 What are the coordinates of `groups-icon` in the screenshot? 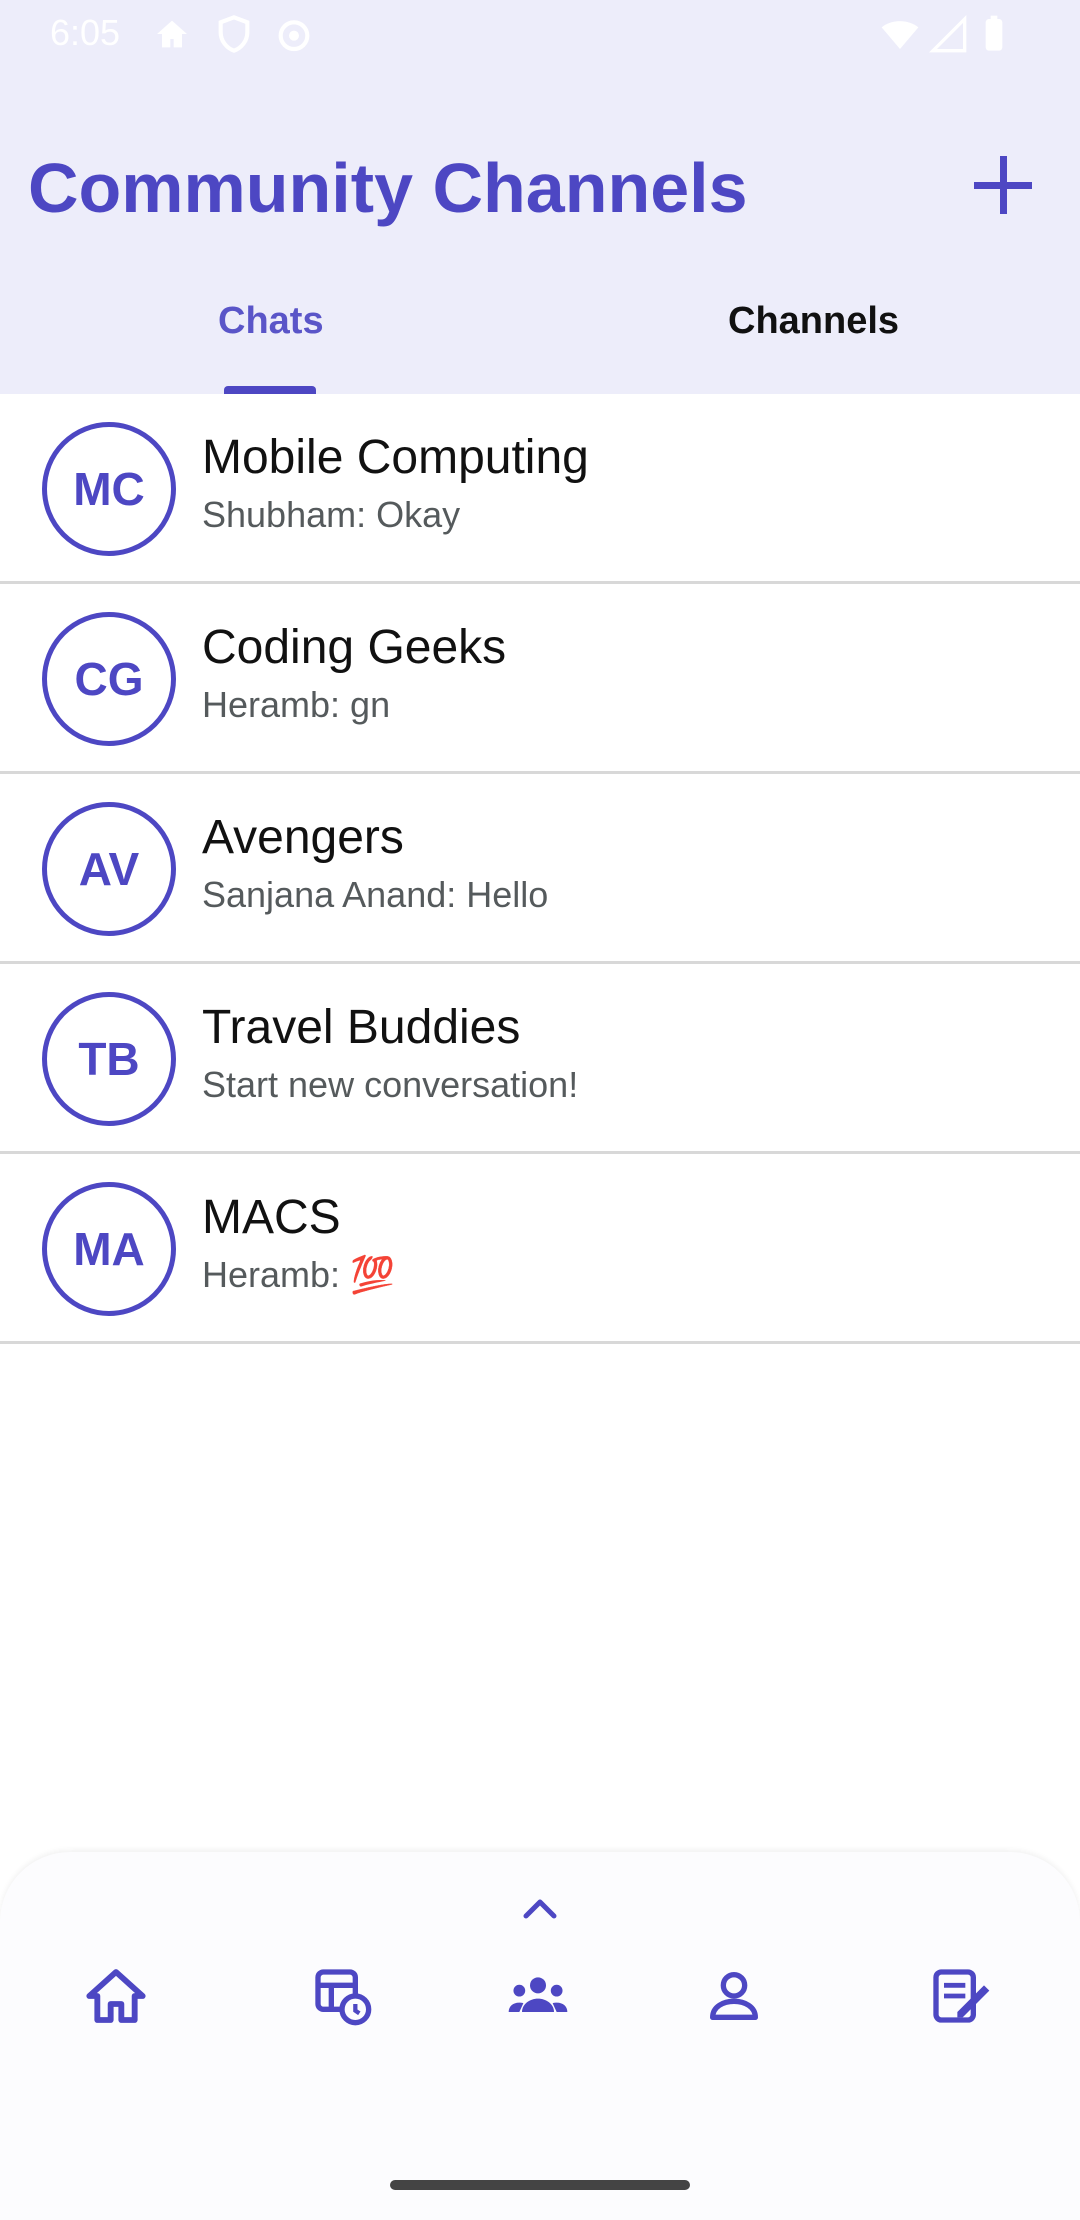 It's located at (538, 1996).